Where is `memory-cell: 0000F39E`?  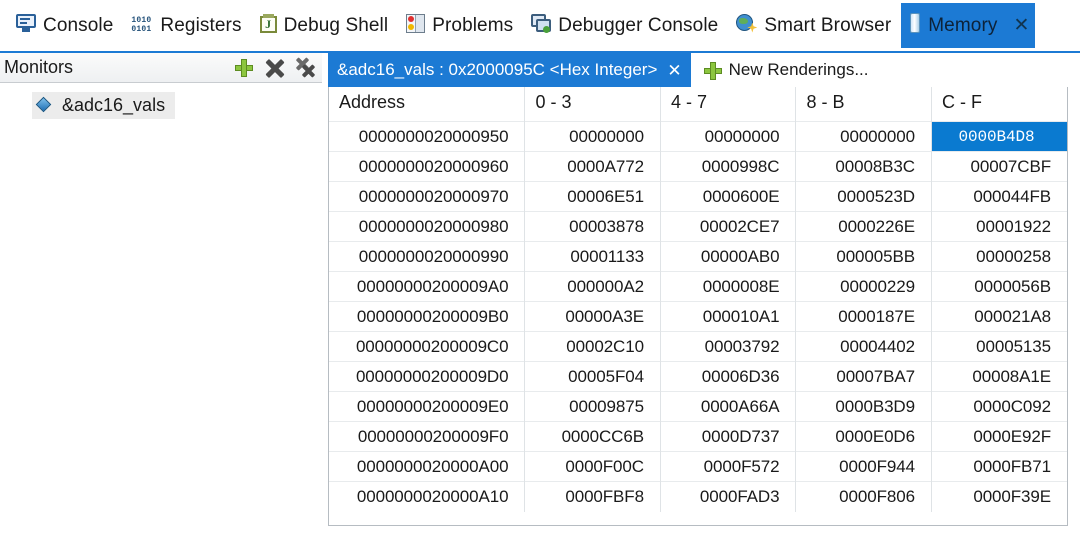 memory-cell: 0000F39E is located at coordinates (999, 496).